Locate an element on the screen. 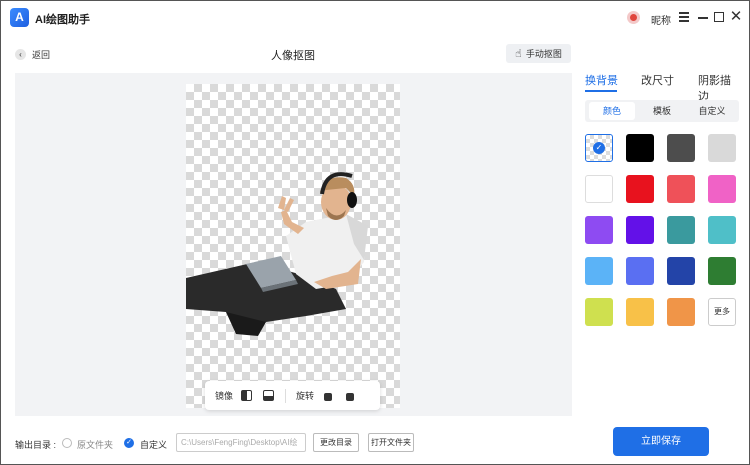 The height and width of the screenshot is (465, 750). rotate-label: 旋转 is located at coordinates (305, 396).